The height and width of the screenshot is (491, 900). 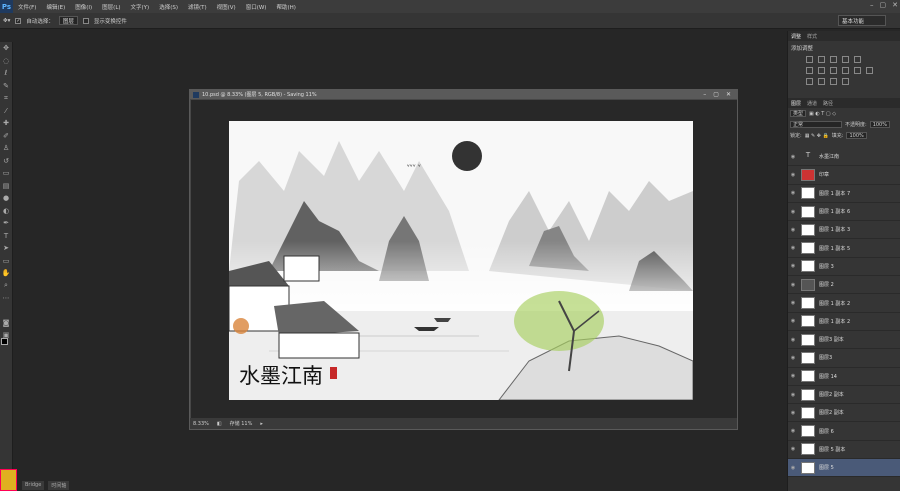 What do you see at coordinates (68, 20) in the screenshot?
I see `auto-select-dropdown: 图层` at bounding box center [68, 20].